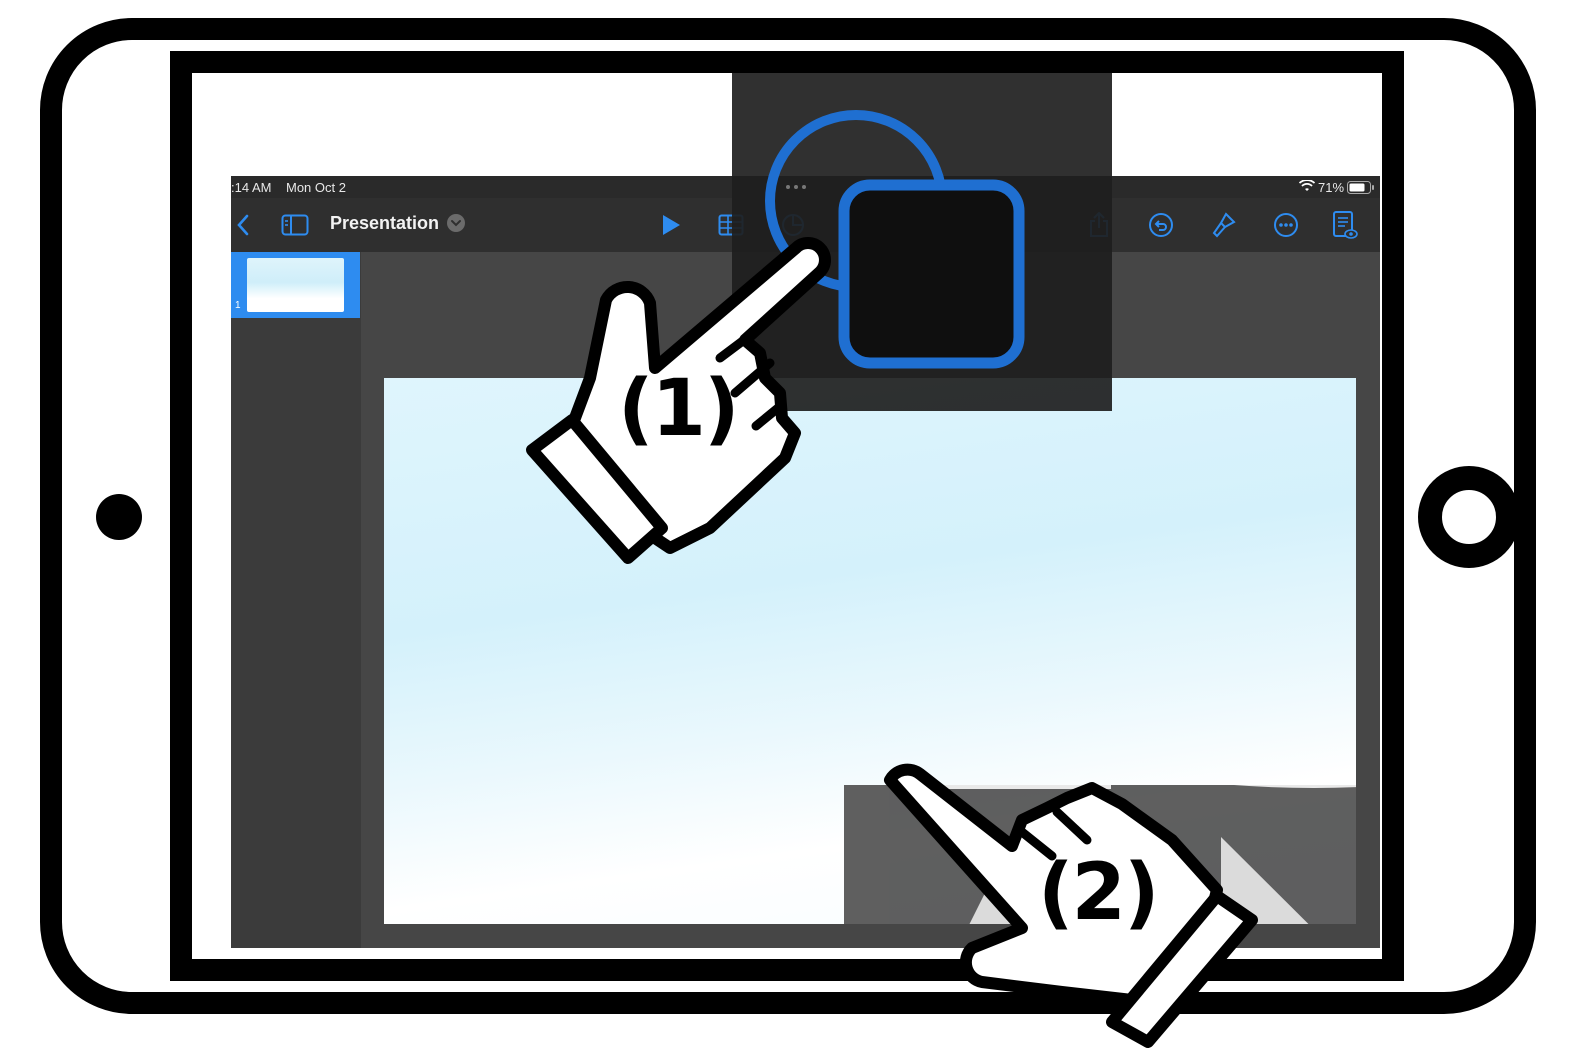 This screenshot has height=1058, width=1588. What do you see at coordinates (1224, 225) in the screenshot?
I see `format-brush-icon` at bounding box center [1224, 225].